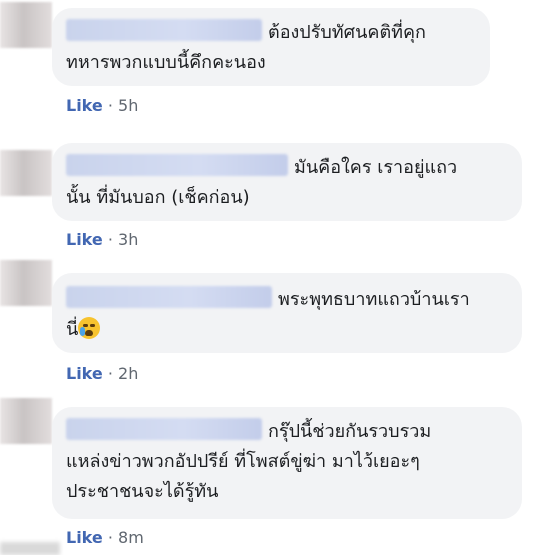 Image resolution: width=547 pixels, height=555 pixels. I want to click on timestamp: 8m, so click(131, 537).